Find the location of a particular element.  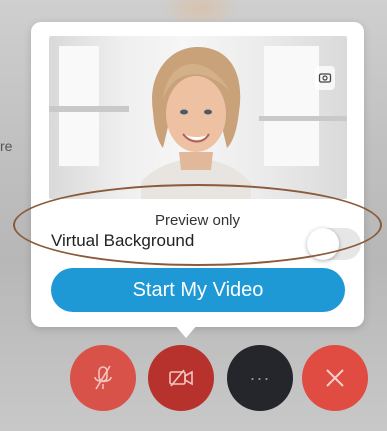

video-button is located at coordinates (181, 378).